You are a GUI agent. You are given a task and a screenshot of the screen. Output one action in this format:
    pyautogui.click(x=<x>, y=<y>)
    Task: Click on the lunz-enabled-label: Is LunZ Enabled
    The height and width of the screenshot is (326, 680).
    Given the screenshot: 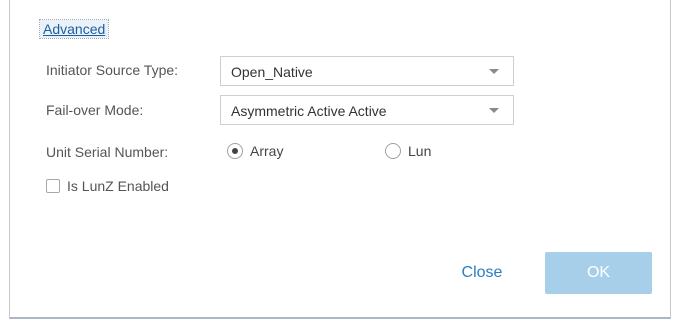 What is the action you would take?
    pyautogui.click(x=118, y=186)
    